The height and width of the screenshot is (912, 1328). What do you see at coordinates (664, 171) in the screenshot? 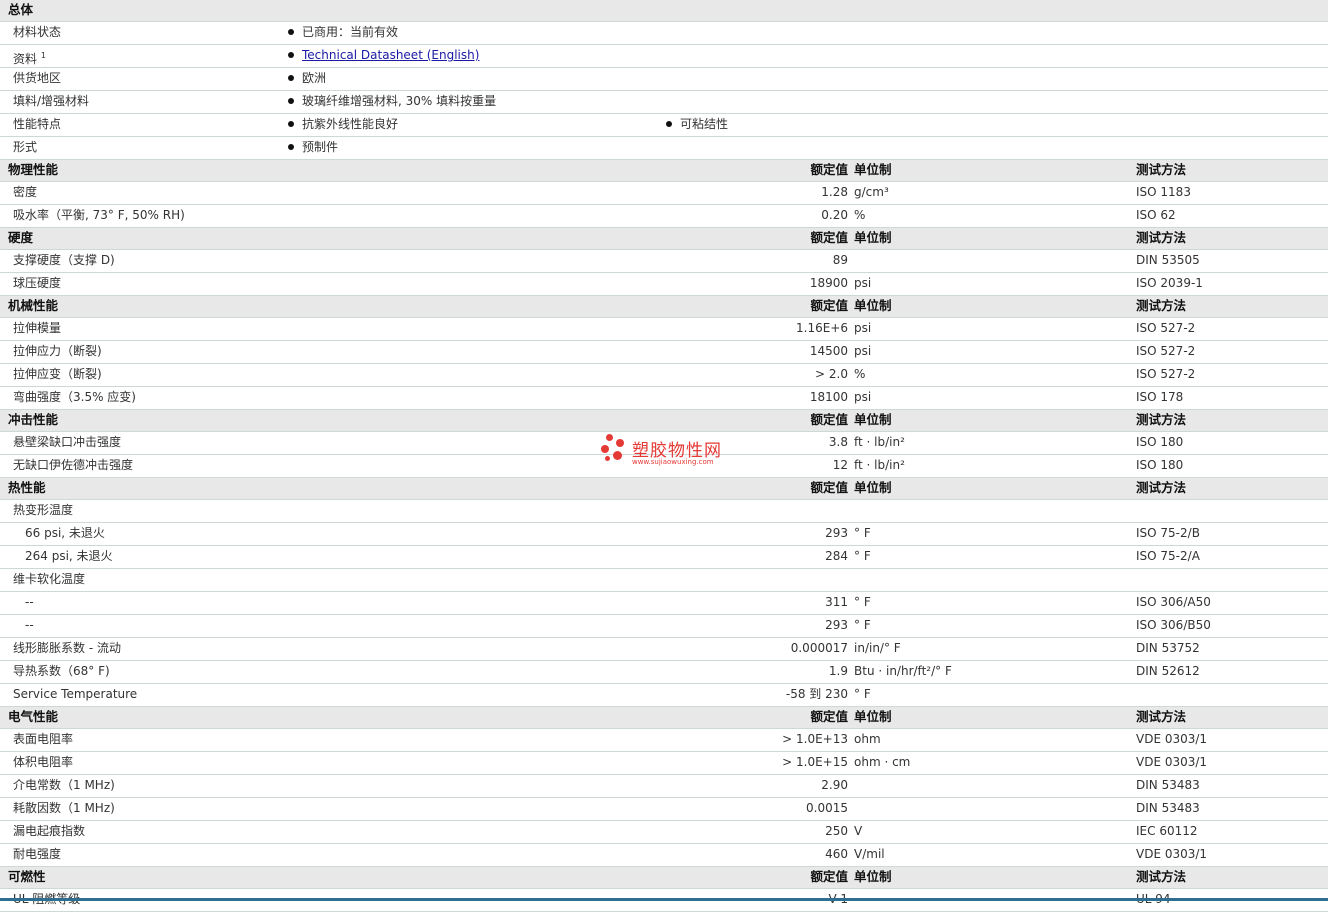
I see `section-header: 物理性能 额定值 单位制 测试方法` at bounding box center [664, 171].